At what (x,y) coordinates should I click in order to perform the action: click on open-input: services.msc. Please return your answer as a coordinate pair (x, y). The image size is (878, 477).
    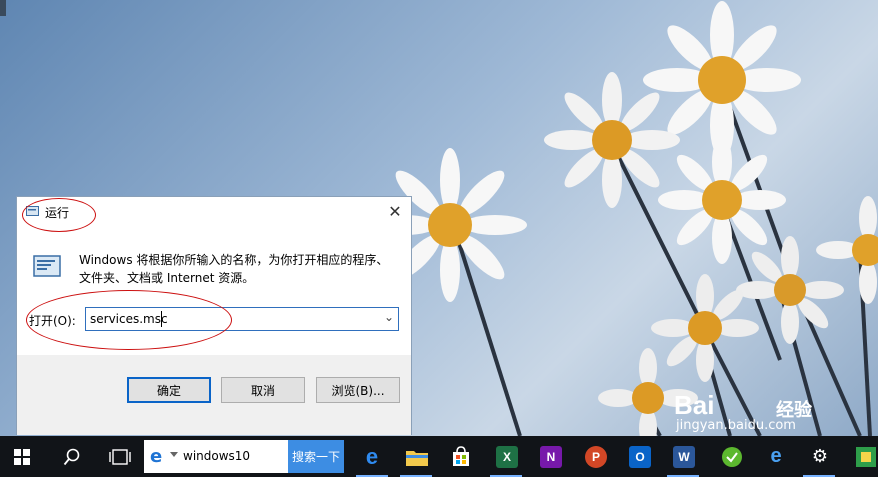
    Looking at the image, I should click on (129, 319).